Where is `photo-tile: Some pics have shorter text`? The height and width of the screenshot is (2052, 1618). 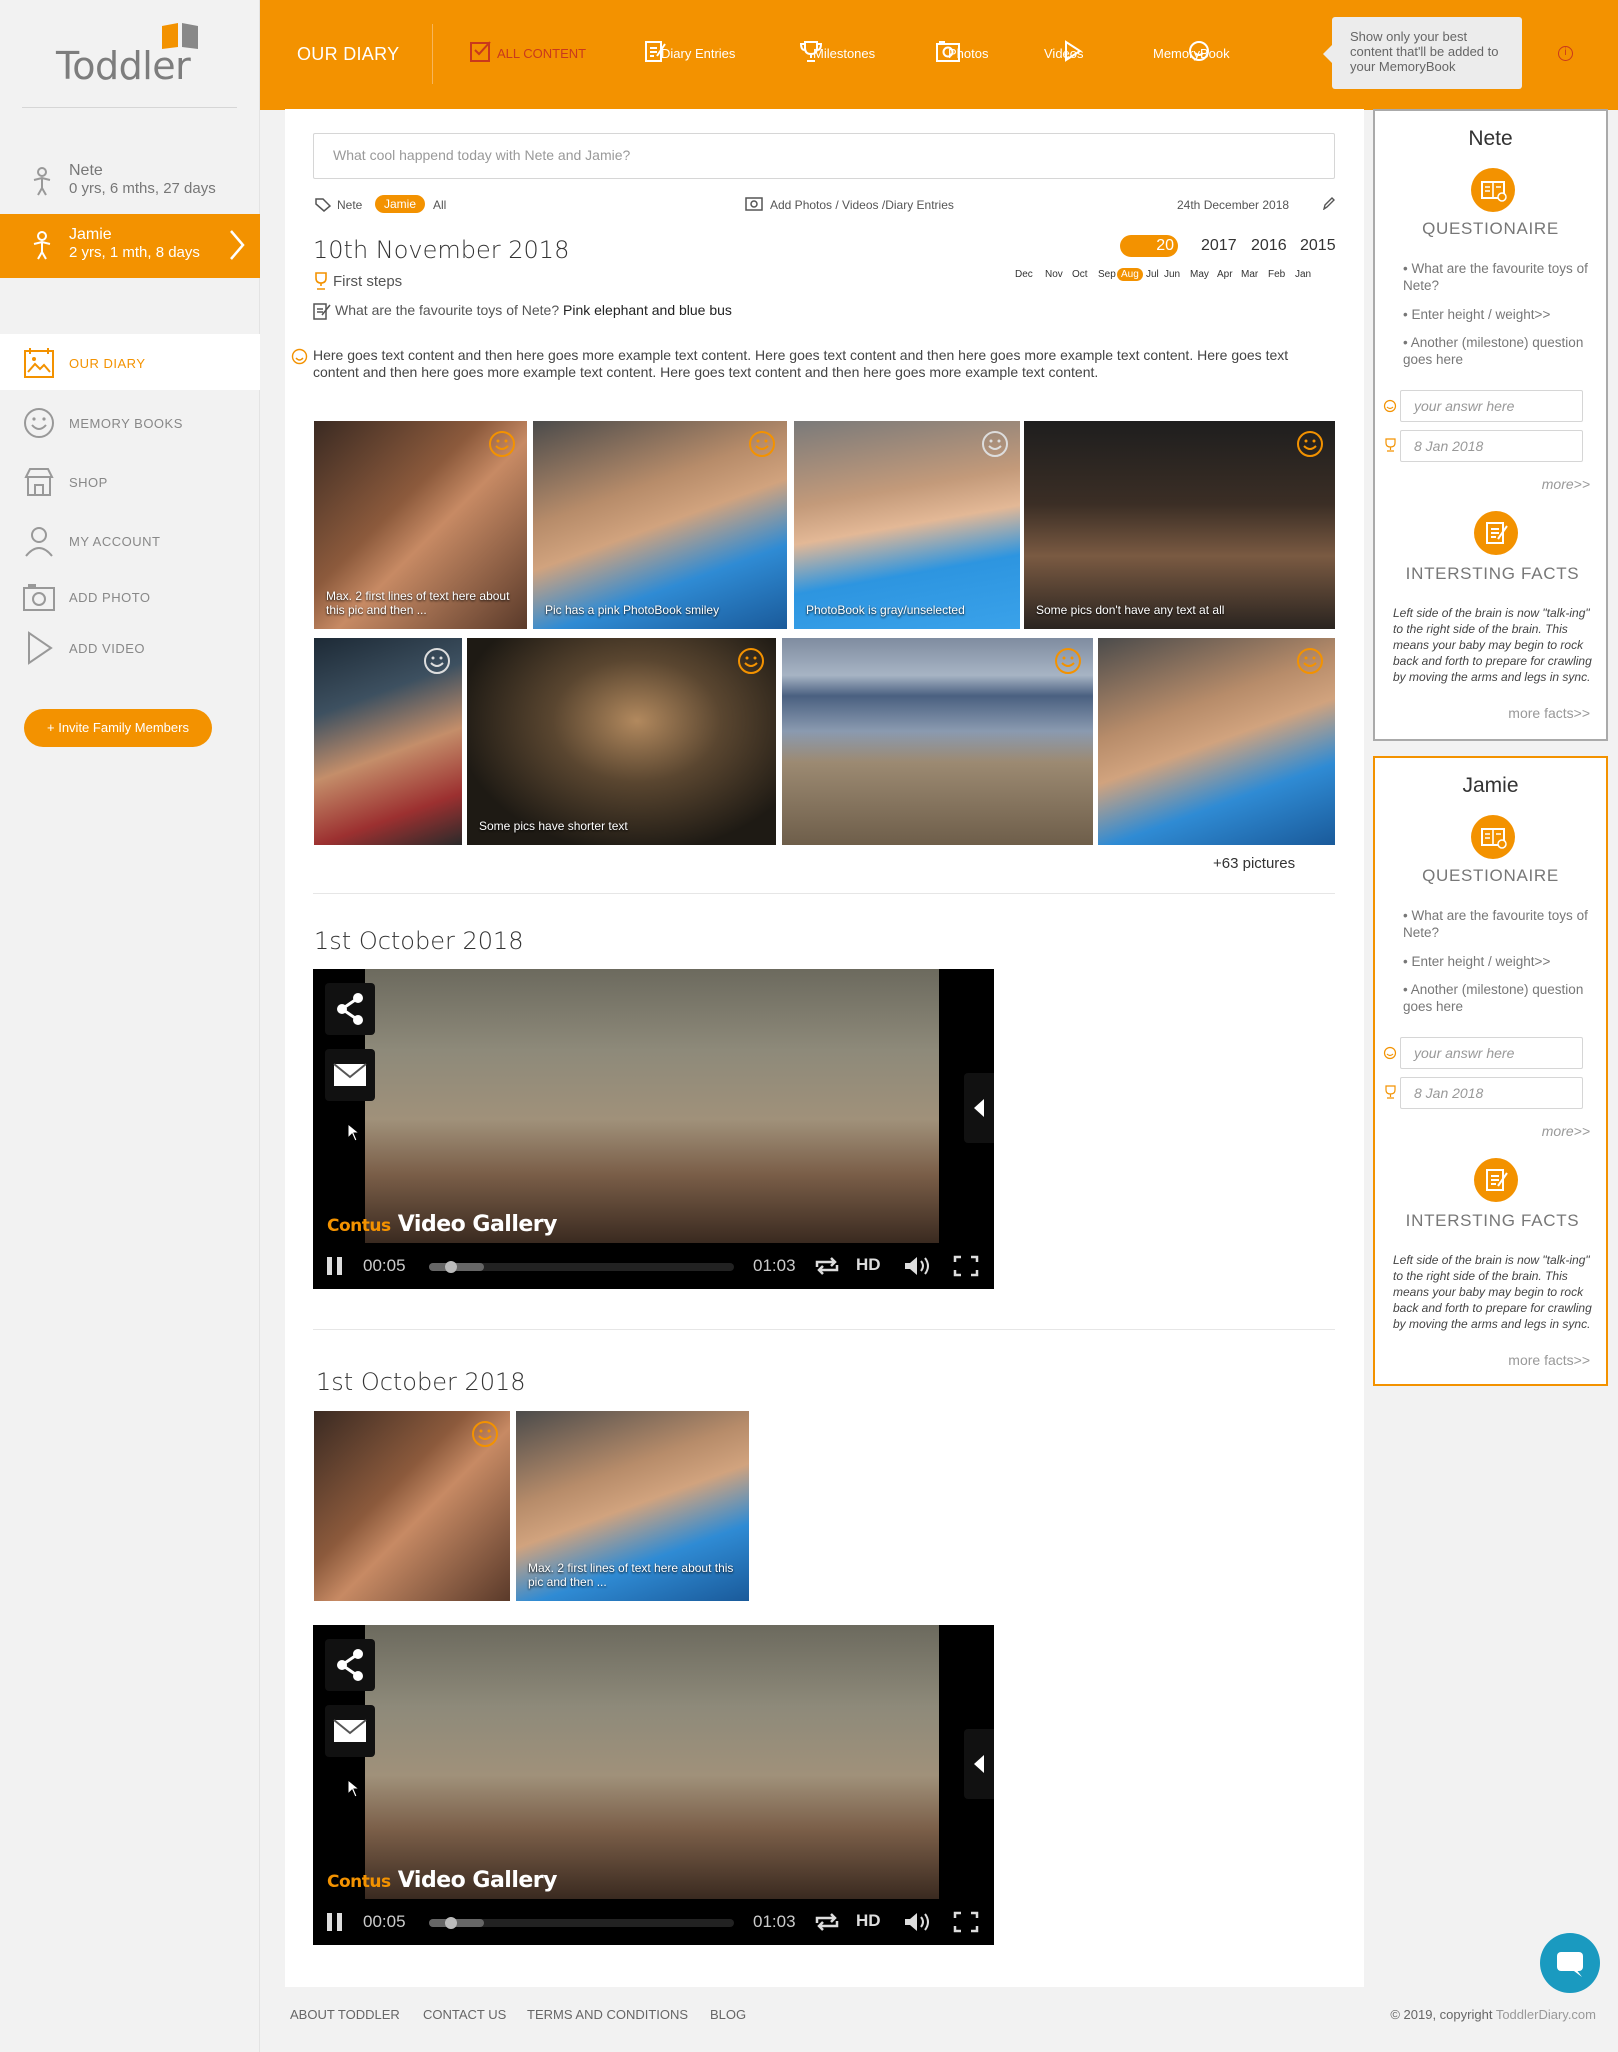
photo-tile: Some pics have shorter text is located at coordinates (621, 741).